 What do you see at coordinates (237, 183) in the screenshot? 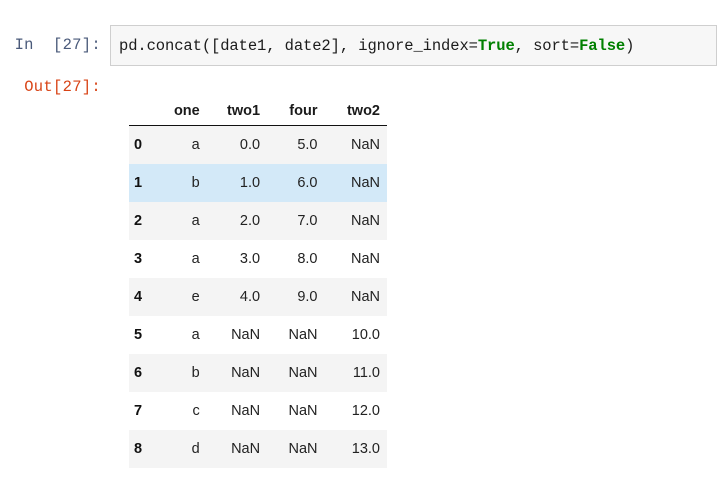
I see `table-cell-two1: 1.0` at bounding box center [237, 183].